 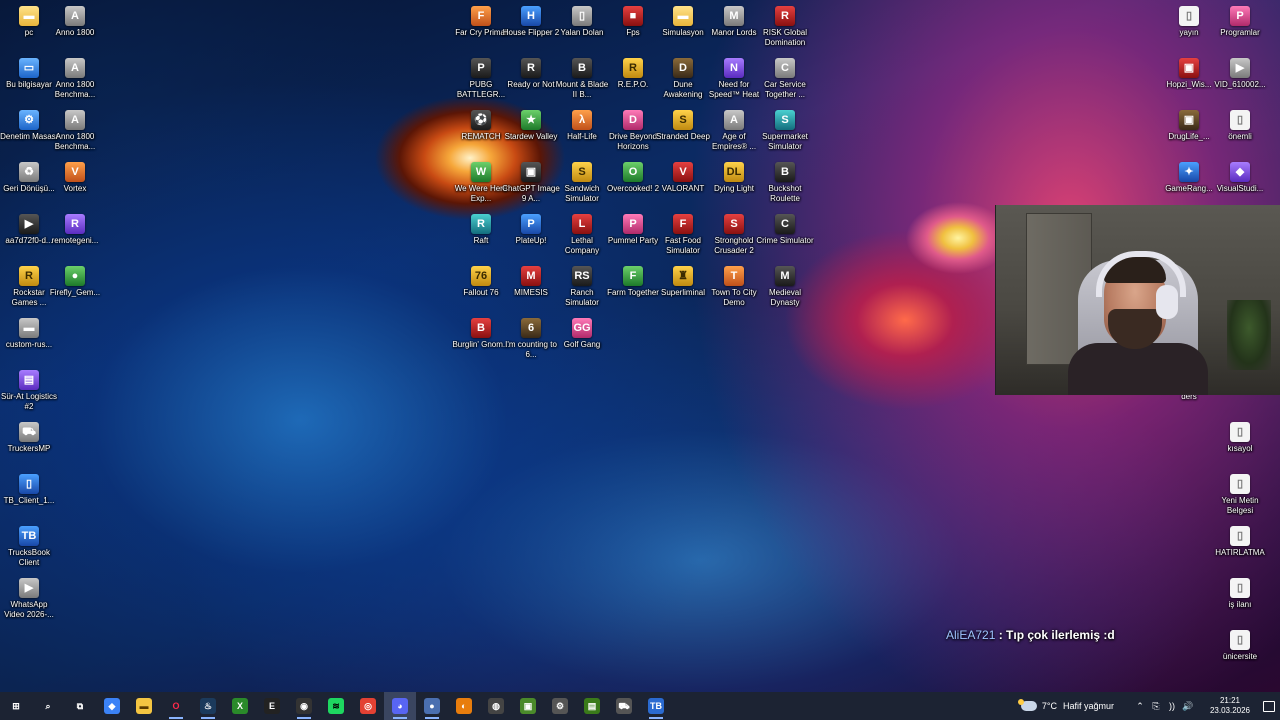 I want to click on desktop-shortcut: ▯ iş ilanı, so click(x=1240, y=602).